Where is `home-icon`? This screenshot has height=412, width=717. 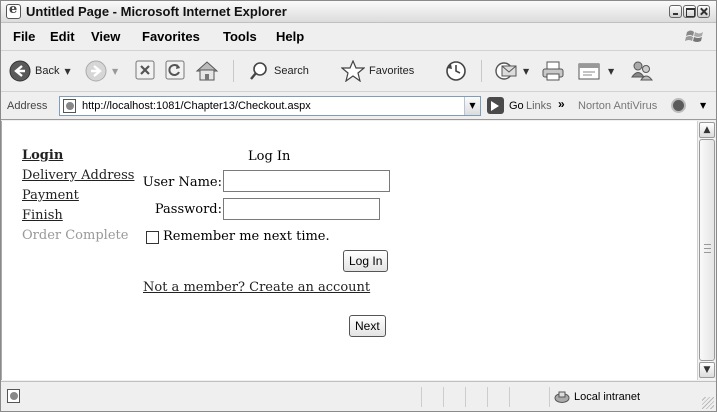
home-icon is located at coordinates (207, 71).